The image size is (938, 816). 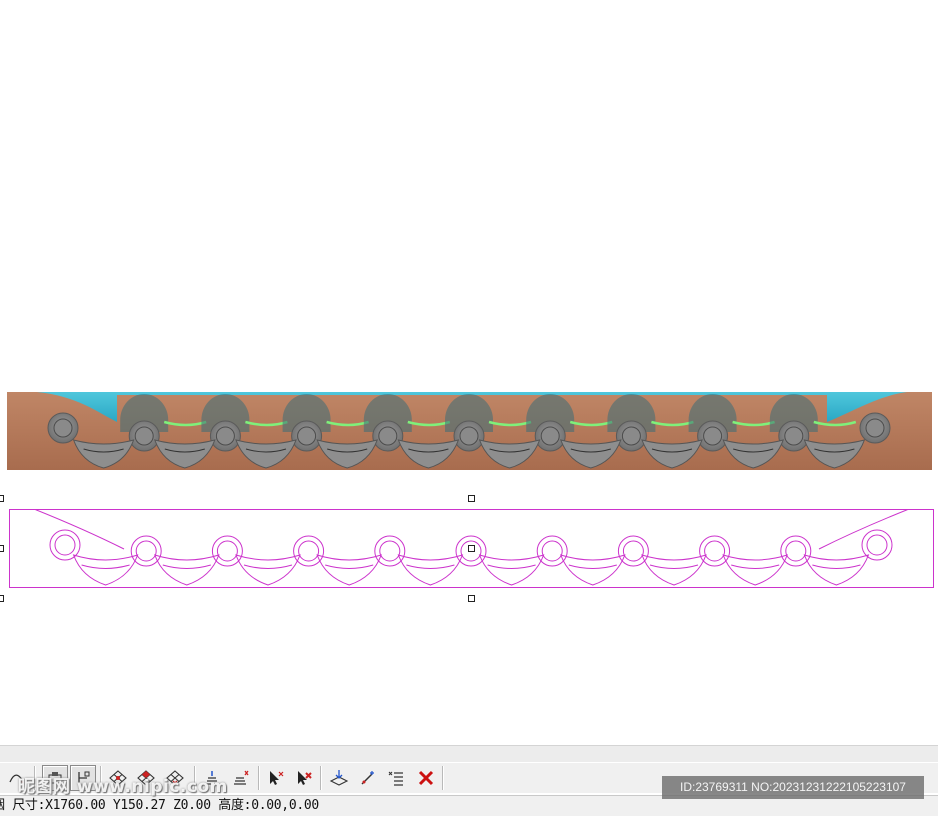 What do you see at coordinates (471, 598) in the screenshot?
I see `selection-handle-bottom-center` at bounding box center [471, 598].